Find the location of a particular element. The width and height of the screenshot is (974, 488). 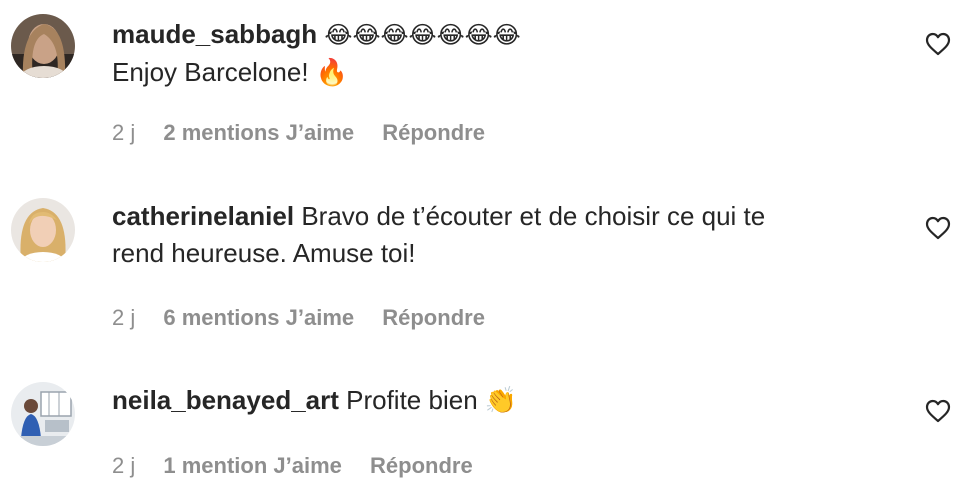

comment-likes: 2 mentions J’aime is located at coordinates (258, 132).